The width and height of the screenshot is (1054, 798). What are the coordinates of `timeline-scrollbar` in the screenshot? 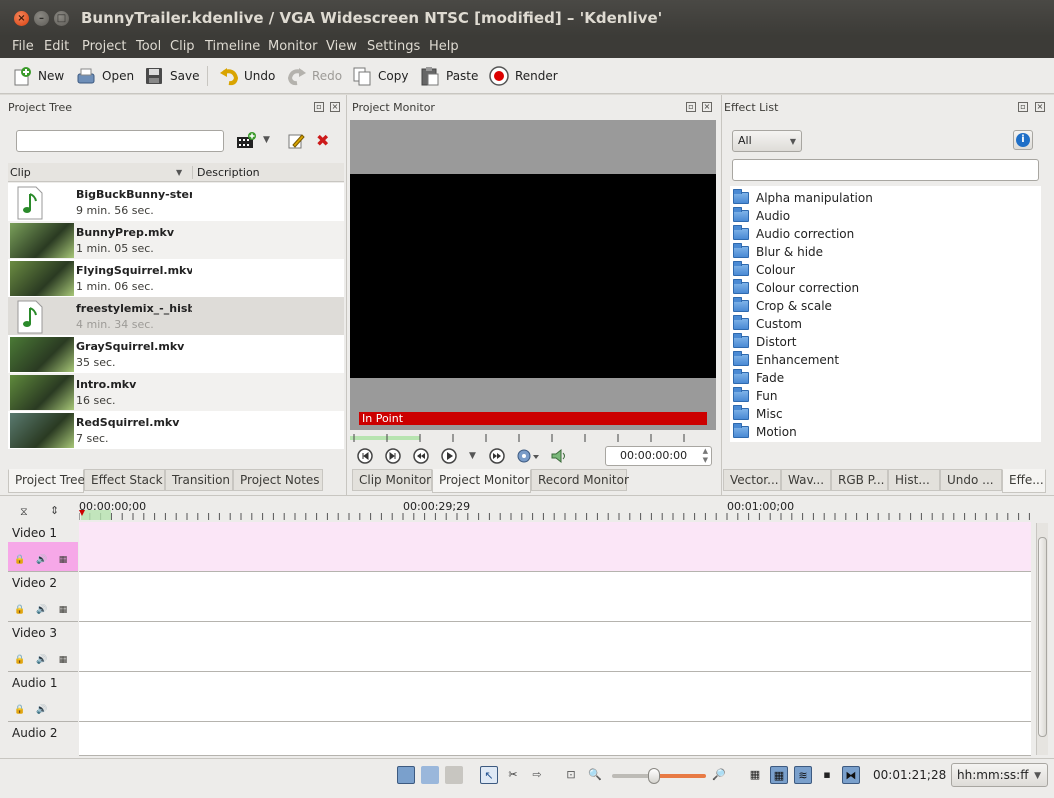 It's located at (1042, 639).